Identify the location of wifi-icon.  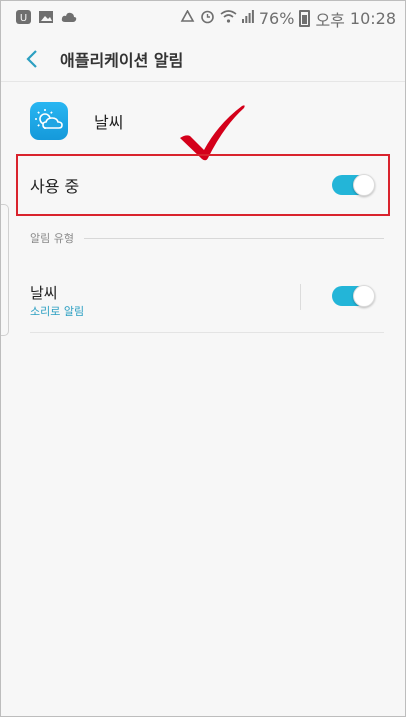
(228, 18).